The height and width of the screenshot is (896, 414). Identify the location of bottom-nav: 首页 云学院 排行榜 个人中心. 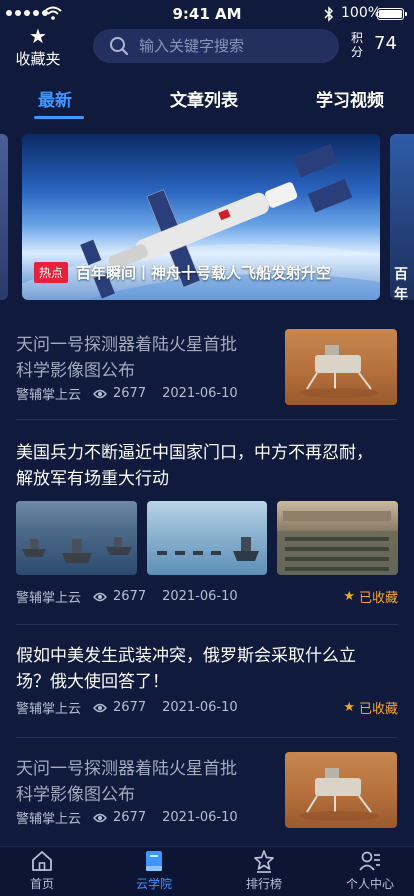
(207, 871).